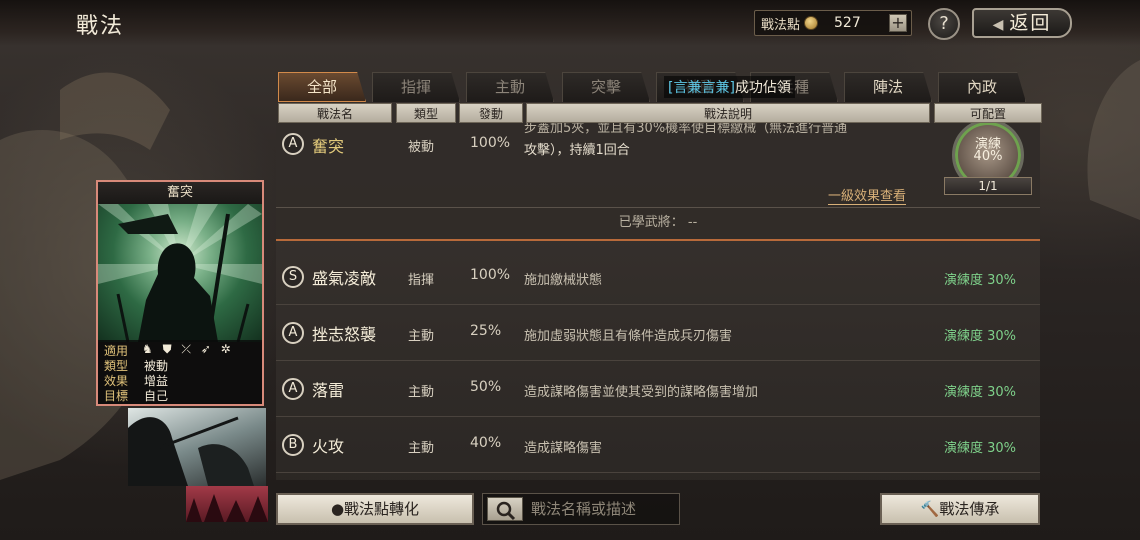 This screenshot has width=1140, height=540. I want to click on search-button, so click(505, 509).